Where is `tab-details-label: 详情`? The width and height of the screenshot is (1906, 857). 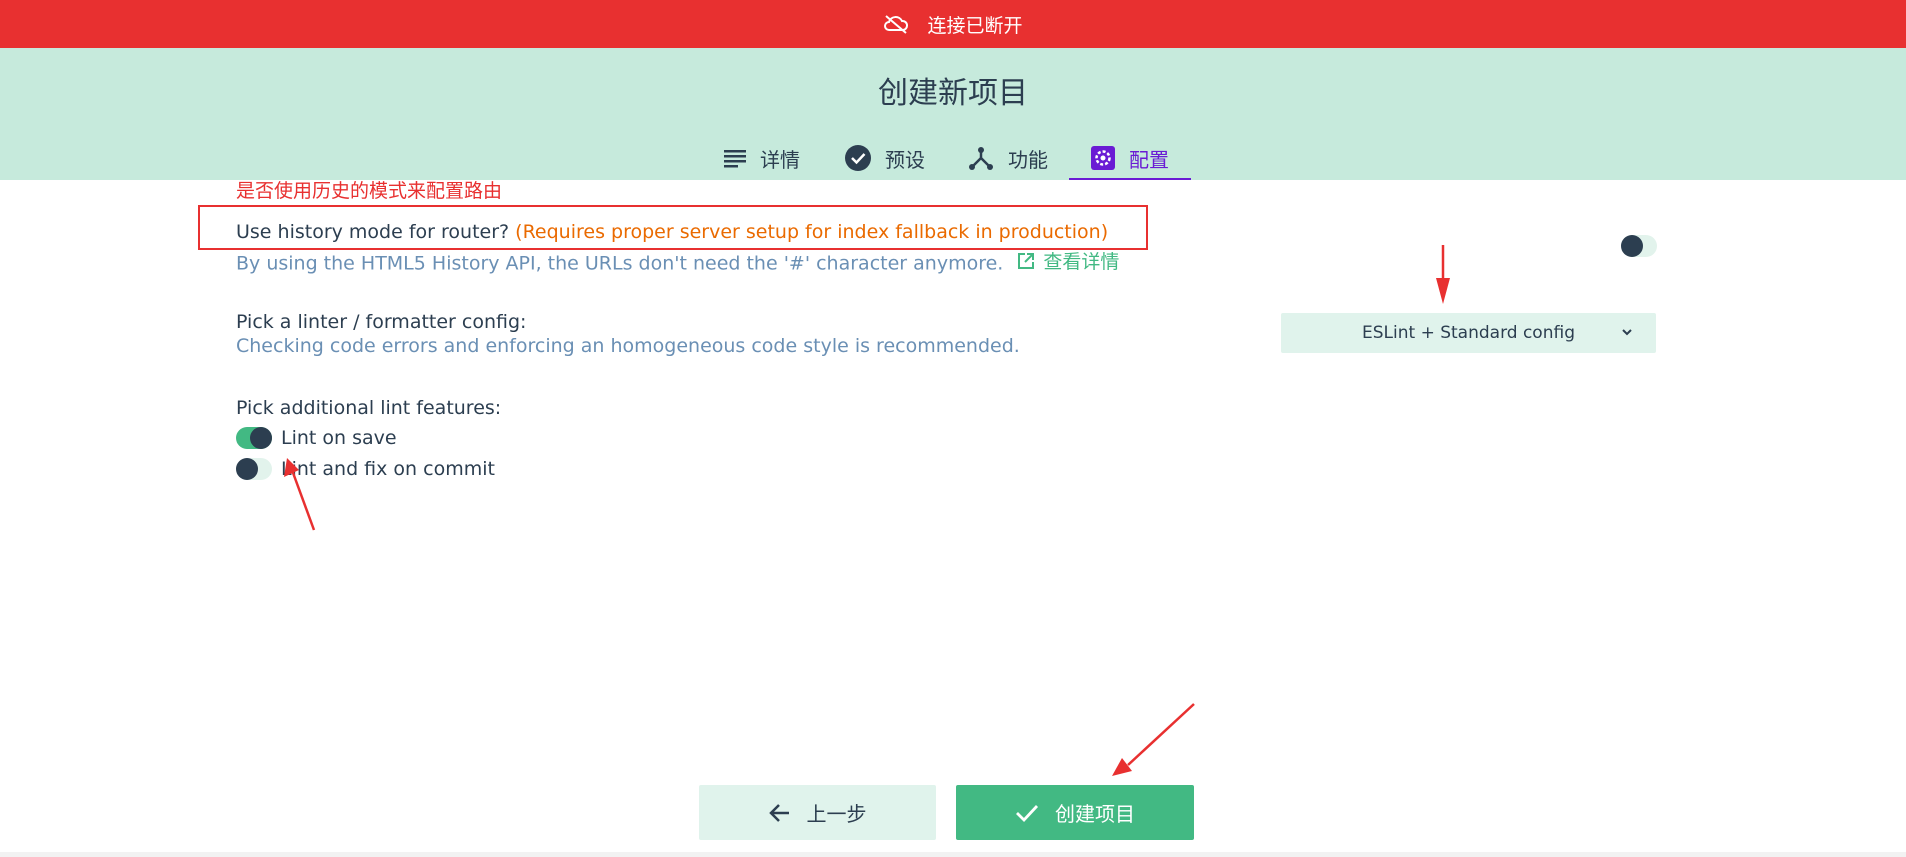
tab-details-label: 详情 is located at coordinates (780, 159).